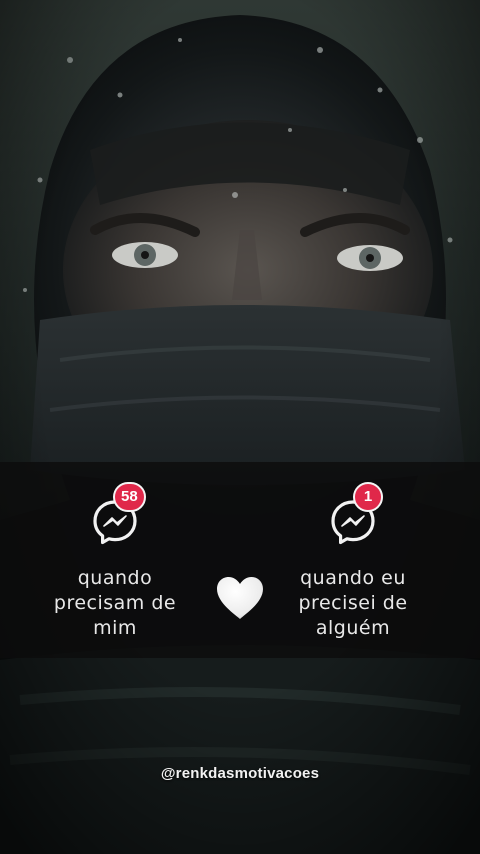  I want to click on notification-badge: 58, so click(129, 497).